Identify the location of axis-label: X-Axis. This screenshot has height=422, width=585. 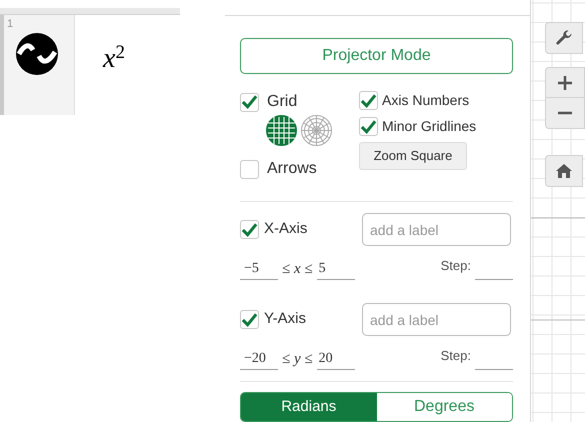
(286, 229).